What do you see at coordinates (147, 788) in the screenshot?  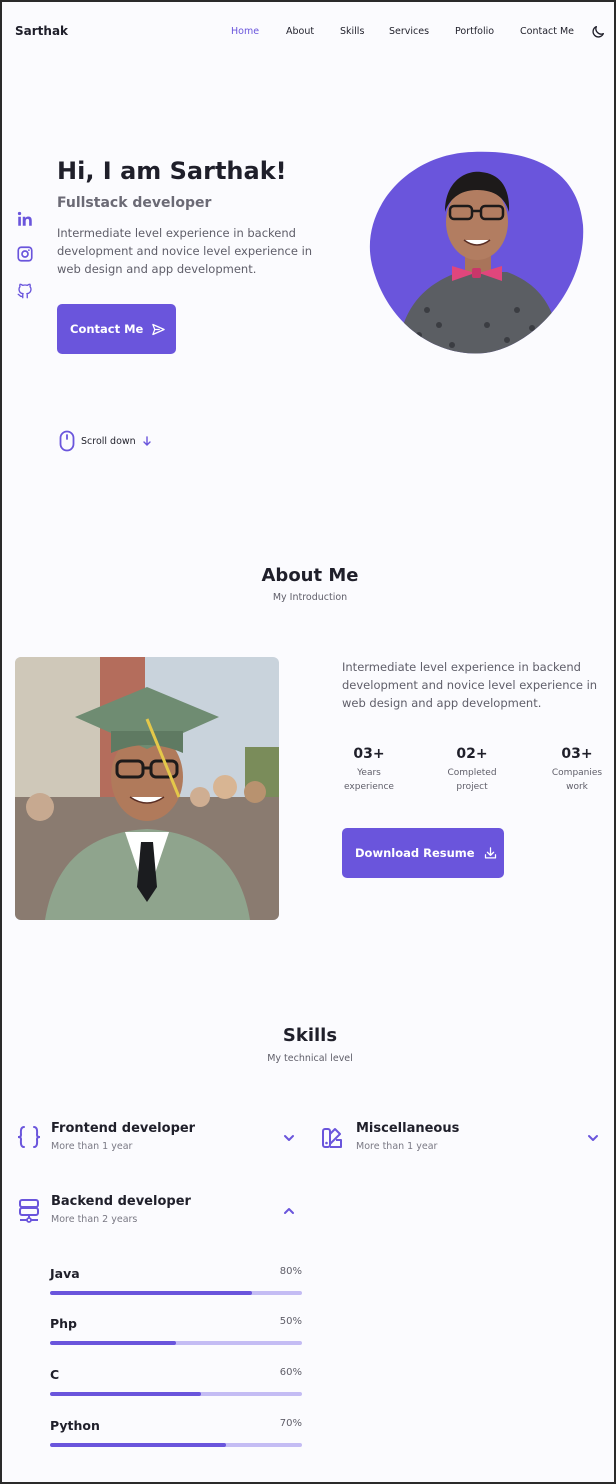 I see `about-photo` at bounding box center [147, 788].